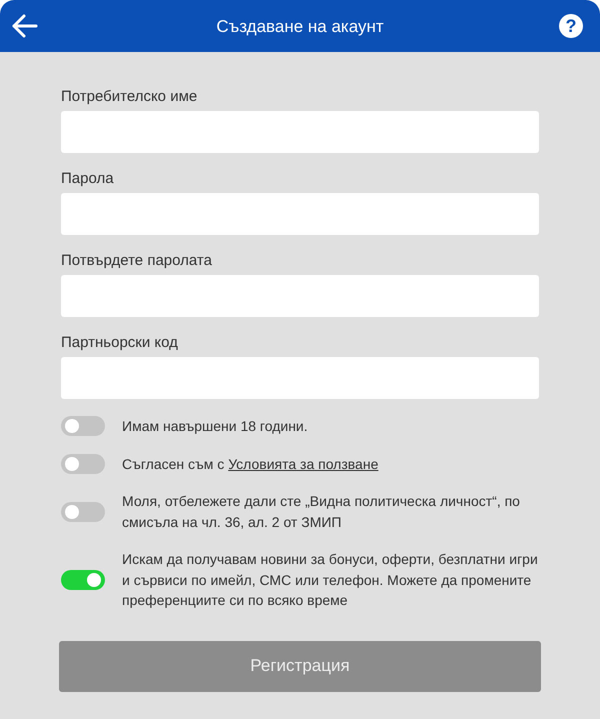 This screenshot has height=719, width=600. What do you see at coordinates (303, 464) in the screenshot?
I see `terms-link: Условията за ползване` at bounding box center [303, 464].